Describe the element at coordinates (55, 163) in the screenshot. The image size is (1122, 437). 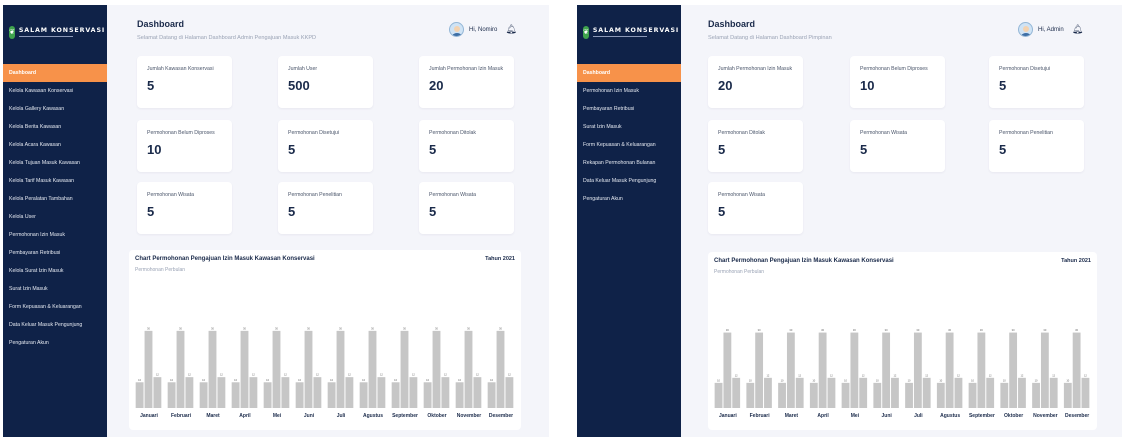
I see `sidebar-item-kelola-tujuan-masuk-kawasan: Kelola Tujuan Masuk Kawasan` at that location.